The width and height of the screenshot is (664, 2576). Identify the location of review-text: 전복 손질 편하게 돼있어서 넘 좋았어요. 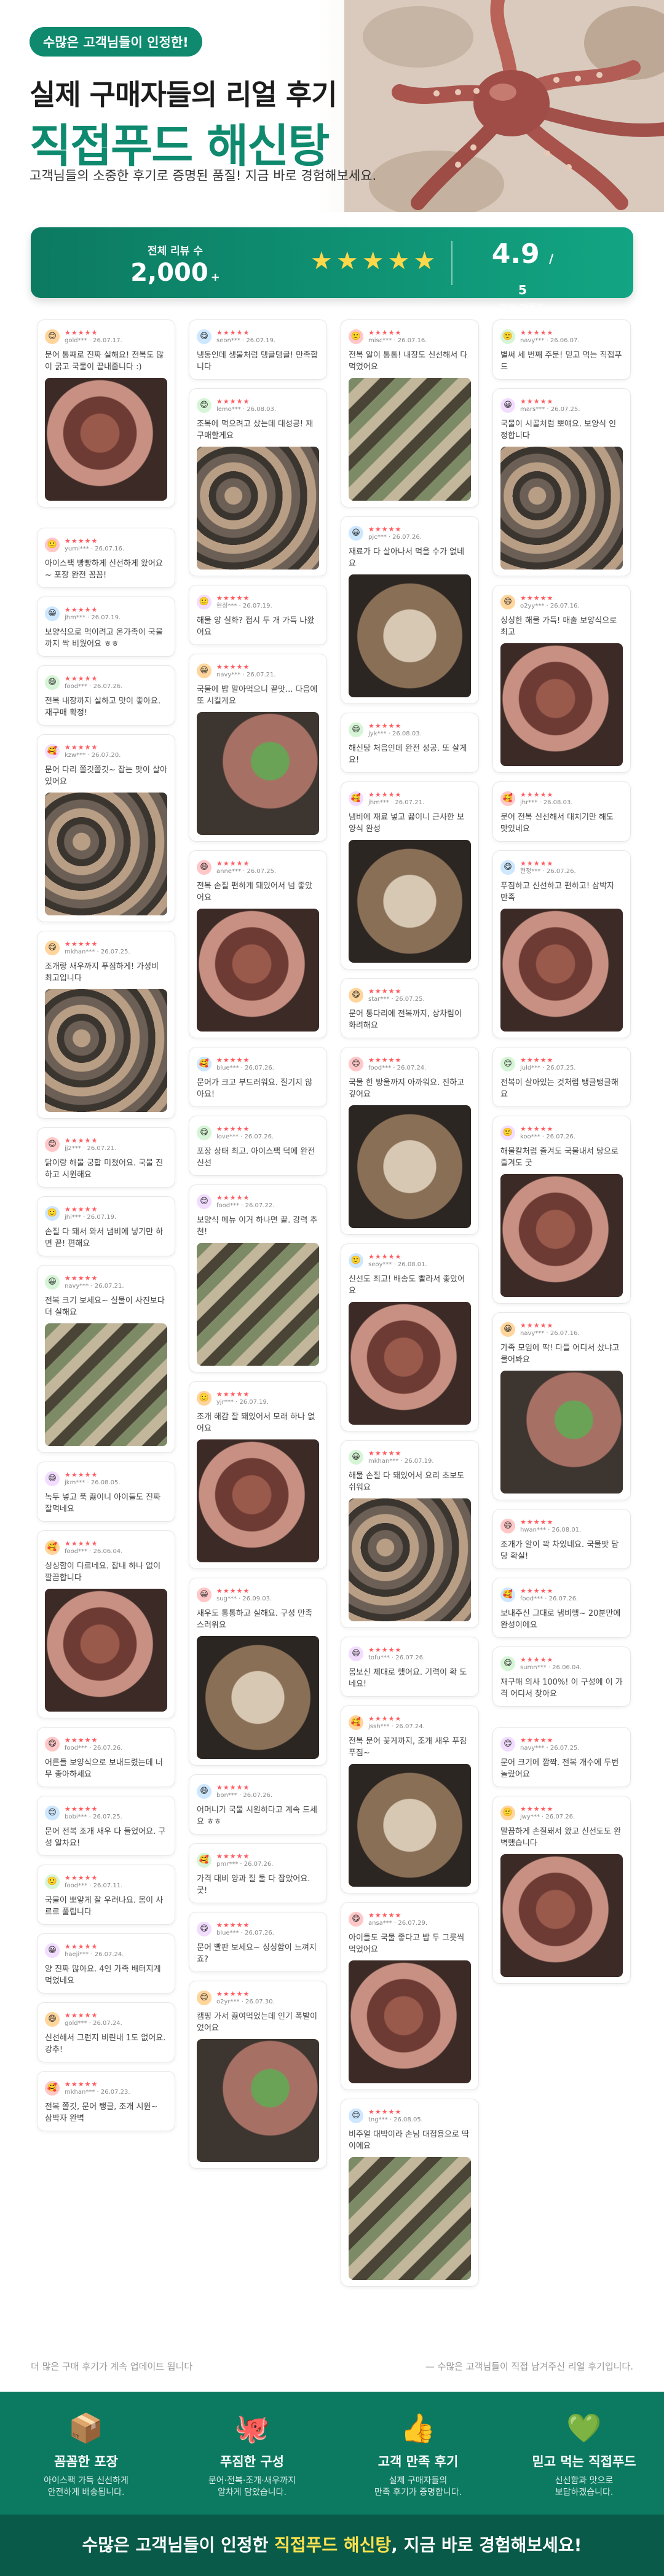
(255, 892).